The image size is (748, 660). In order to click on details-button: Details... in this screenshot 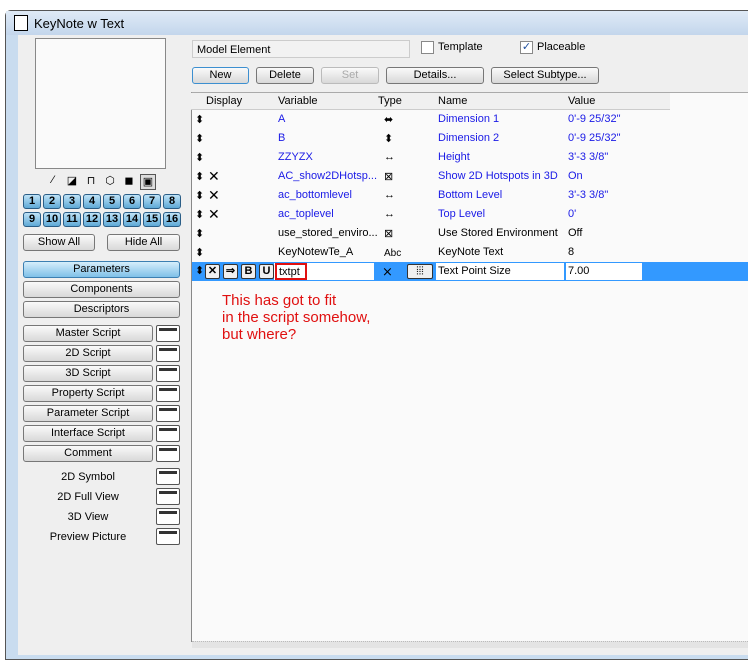, I will do `click(435, 75)`.